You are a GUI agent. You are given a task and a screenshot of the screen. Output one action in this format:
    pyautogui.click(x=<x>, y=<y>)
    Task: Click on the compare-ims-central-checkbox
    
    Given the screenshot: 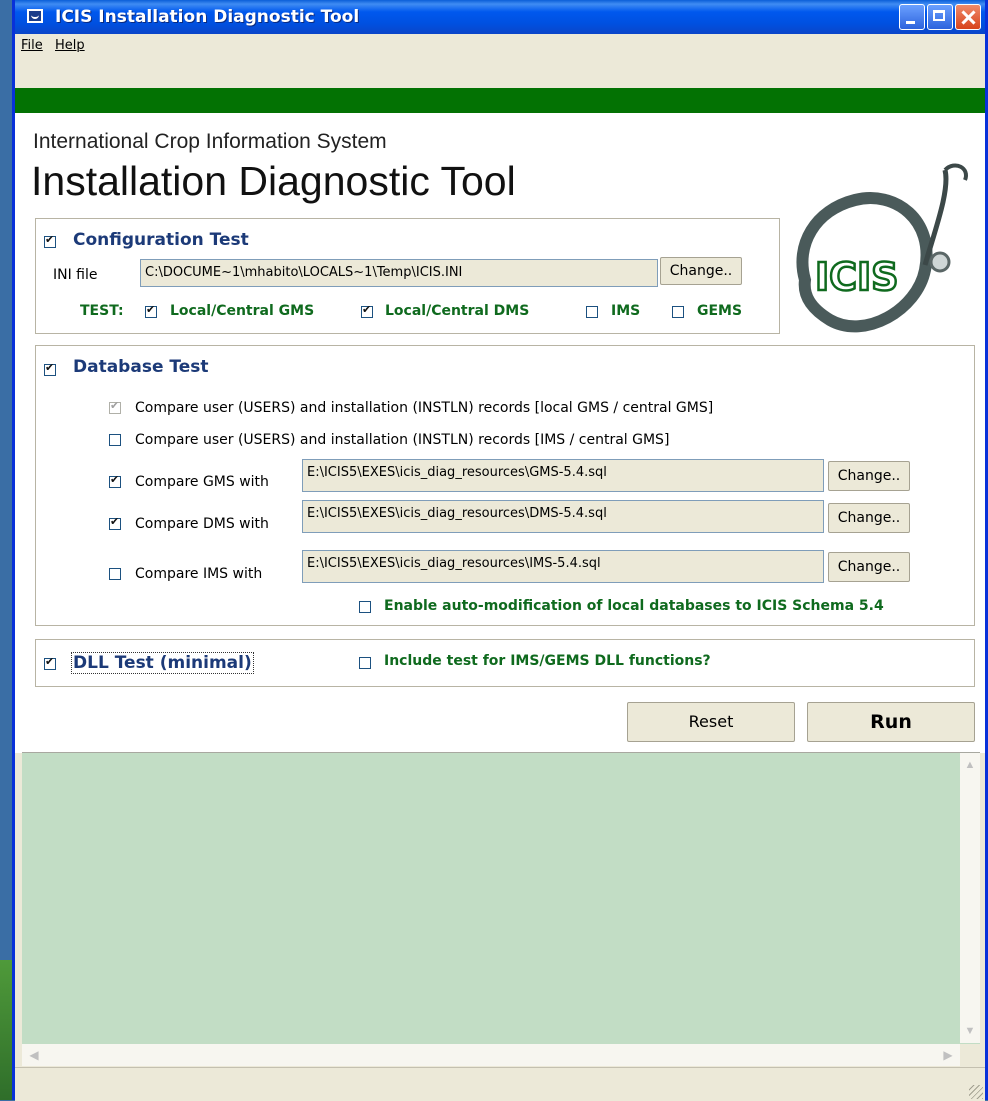 What is the action you would take?
    pyautogui.click(x=115, y=440)
    